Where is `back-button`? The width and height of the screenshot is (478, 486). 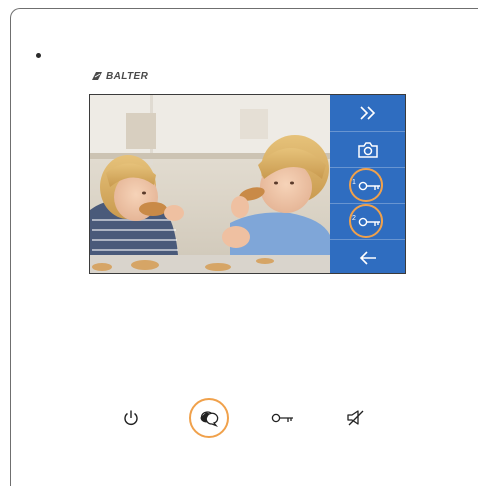
back-button is located at coordinates (367, 256).